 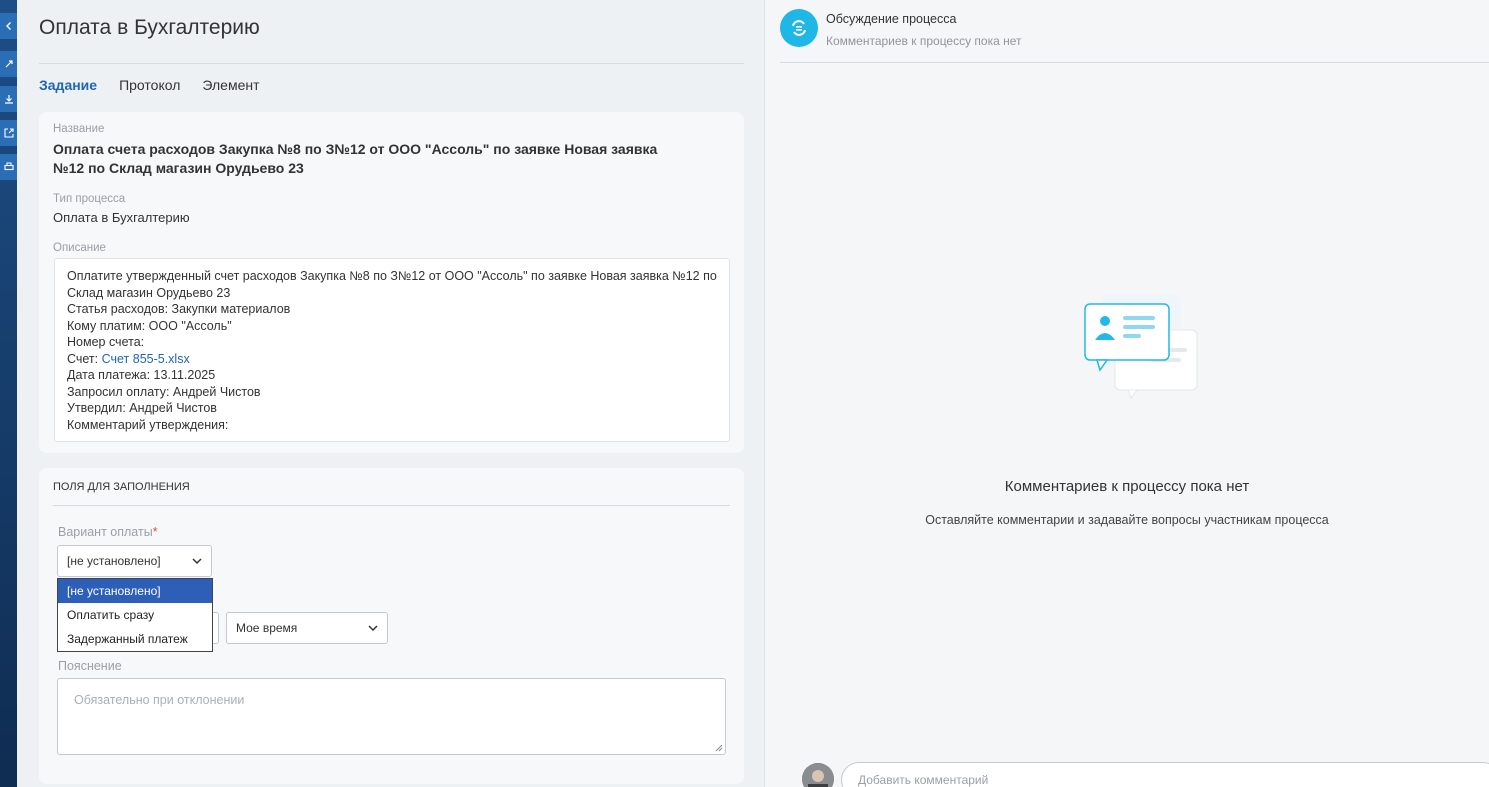 What do you see at coordinates (391, 716) in the screenshot?
I see `explanation-textarea: Обязательно при отклонении` at bounding box center [391, 716].